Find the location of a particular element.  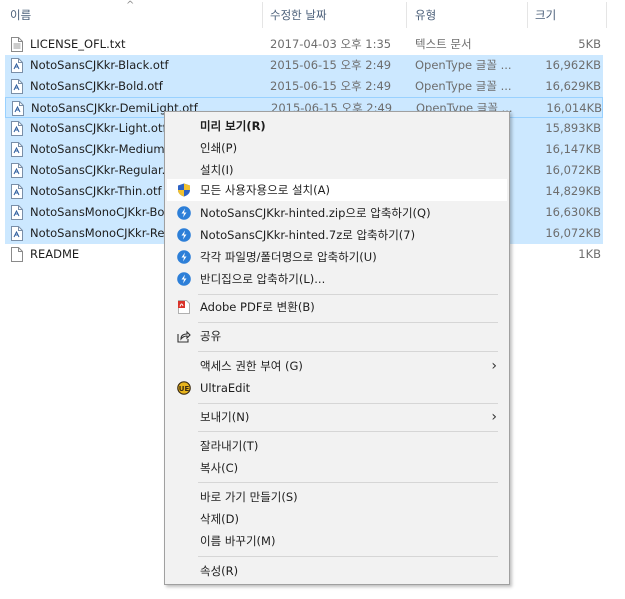

column-header-type: 유형 is located at coordinates (425, 15).